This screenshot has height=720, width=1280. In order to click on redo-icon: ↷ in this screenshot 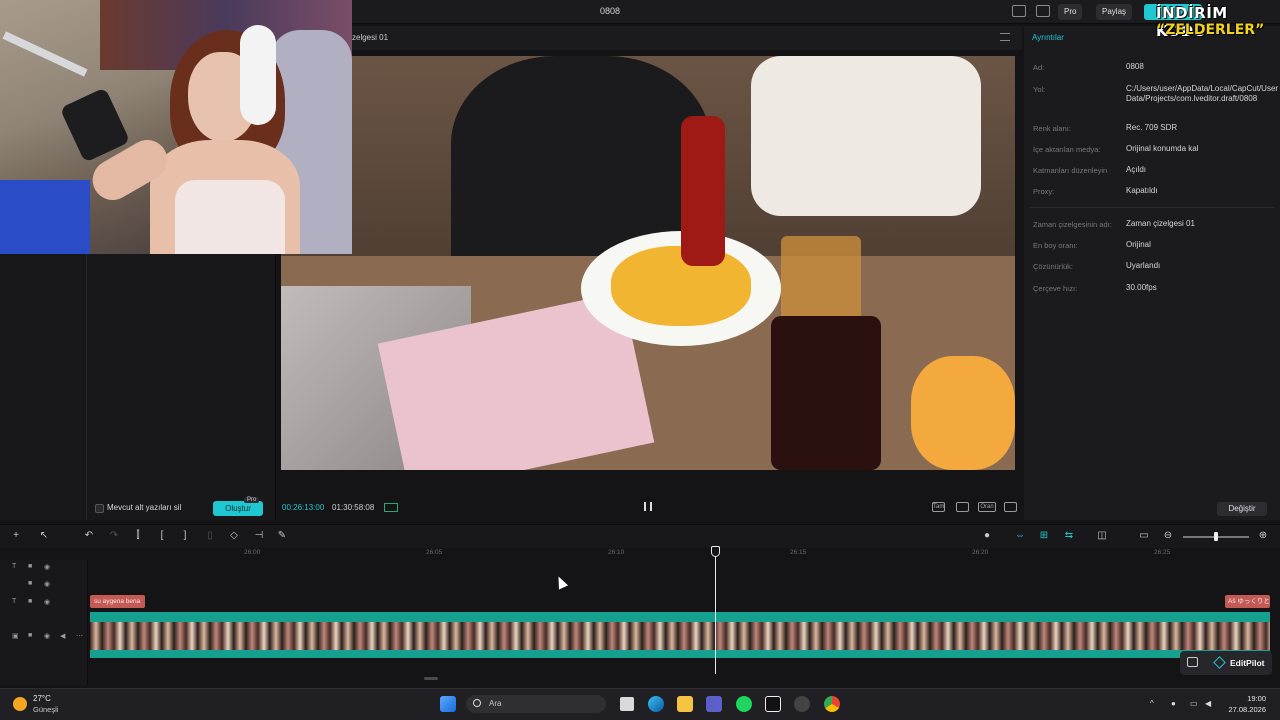, I will do `click(114, 536)`.